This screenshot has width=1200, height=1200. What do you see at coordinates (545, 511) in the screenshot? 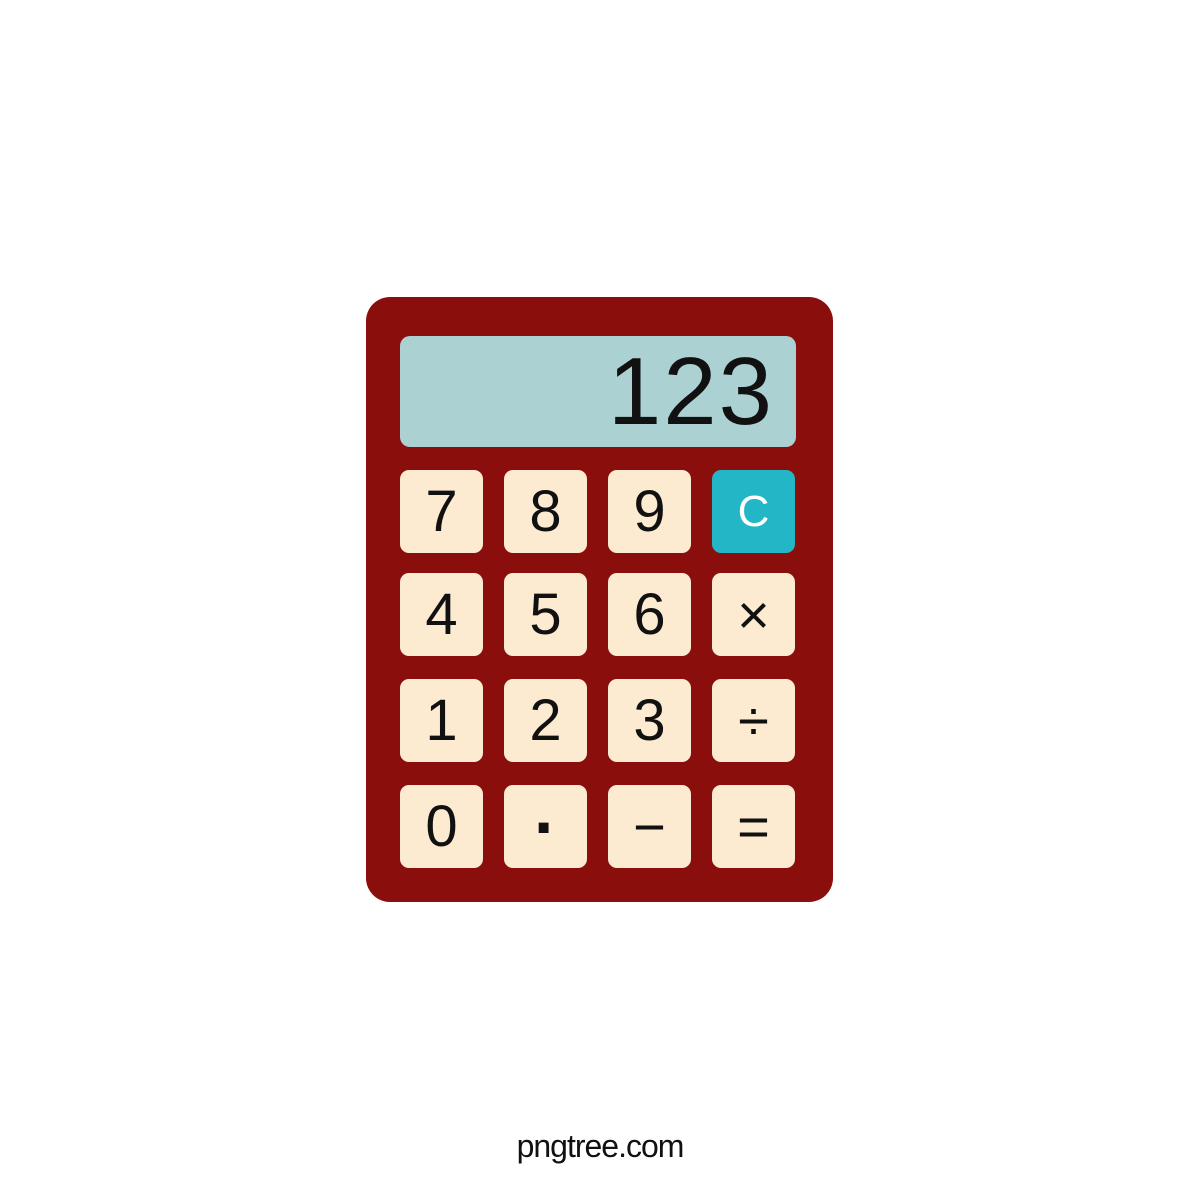
I see `key-8: 8` at bounding box center [545, 511].